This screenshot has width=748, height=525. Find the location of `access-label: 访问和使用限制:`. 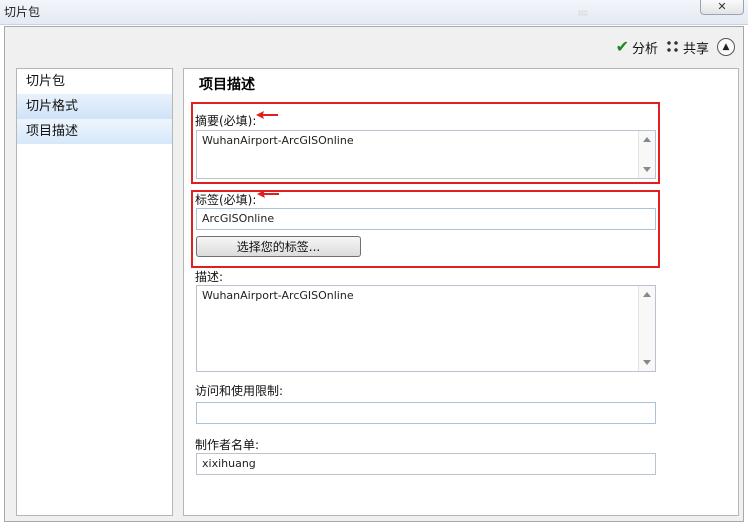

access-label: 访问和使用限制: is located at coordinates (239, 391).